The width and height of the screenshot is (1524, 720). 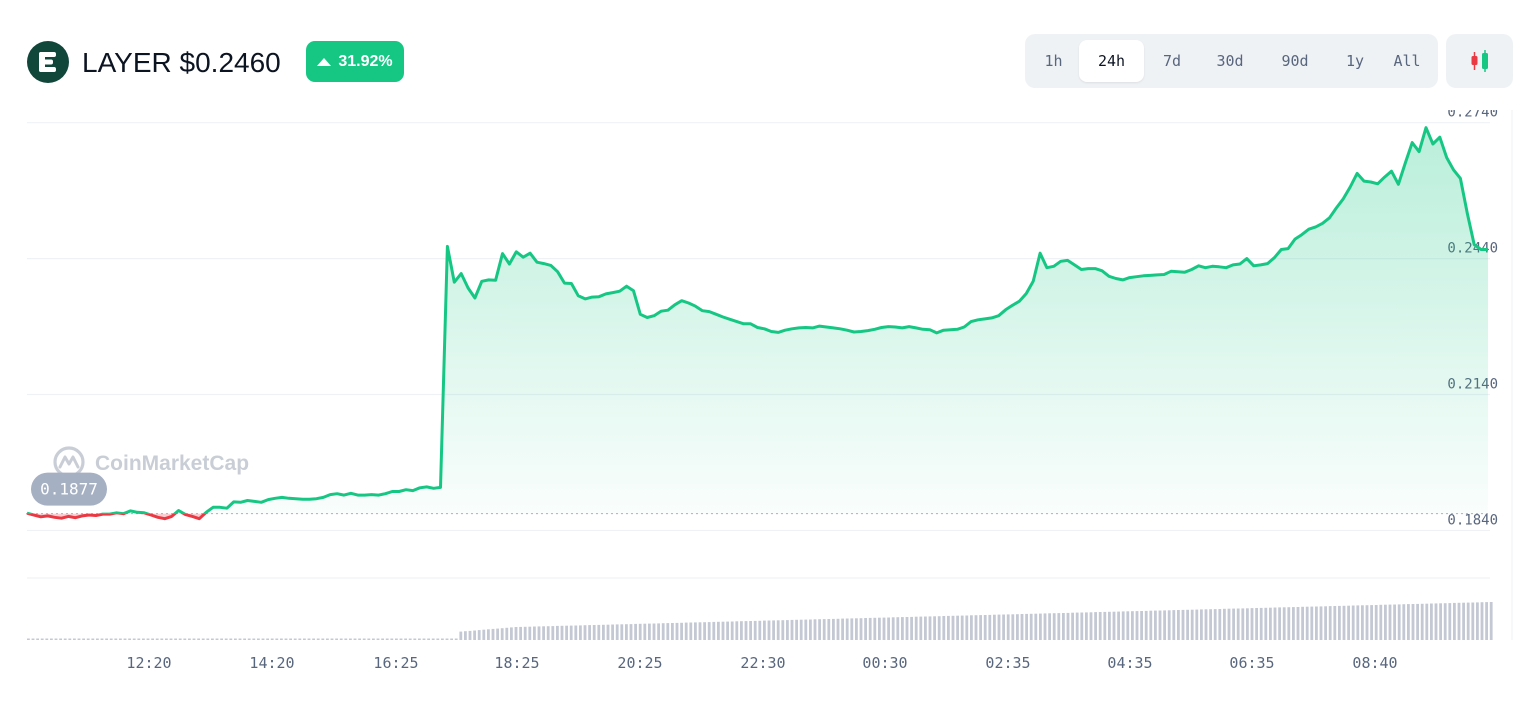 I want to click on range-button-1h: 1h, so click(x=1053, y=61).